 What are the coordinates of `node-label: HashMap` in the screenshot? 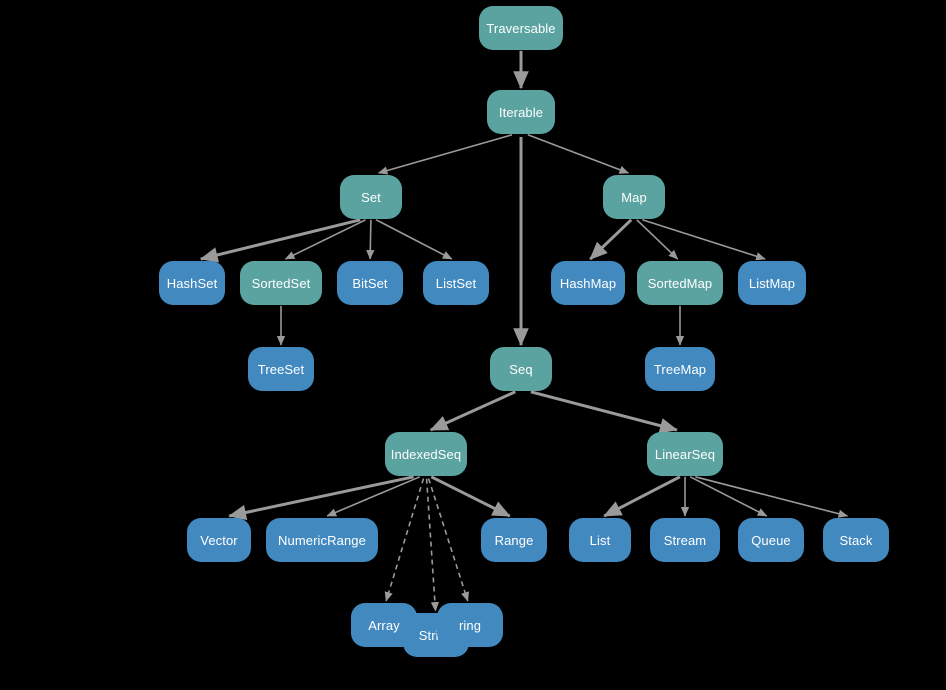 It's located at (588, 283).